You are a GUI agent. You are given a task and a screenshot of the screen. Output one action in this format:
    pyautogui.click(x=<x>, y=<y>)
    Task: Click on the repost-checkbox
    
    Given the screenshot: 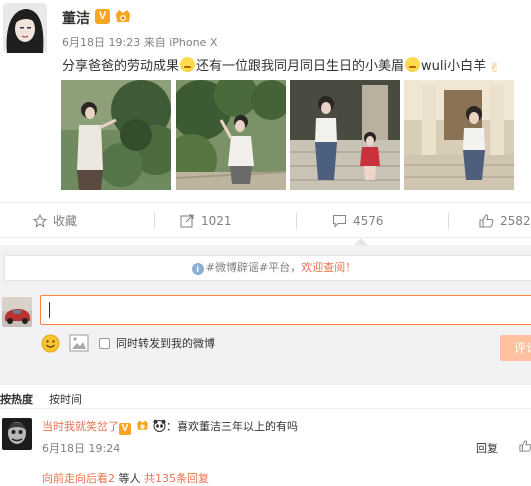 What is the action you would take?
    pyautogui.click(x=104, y=343)
    